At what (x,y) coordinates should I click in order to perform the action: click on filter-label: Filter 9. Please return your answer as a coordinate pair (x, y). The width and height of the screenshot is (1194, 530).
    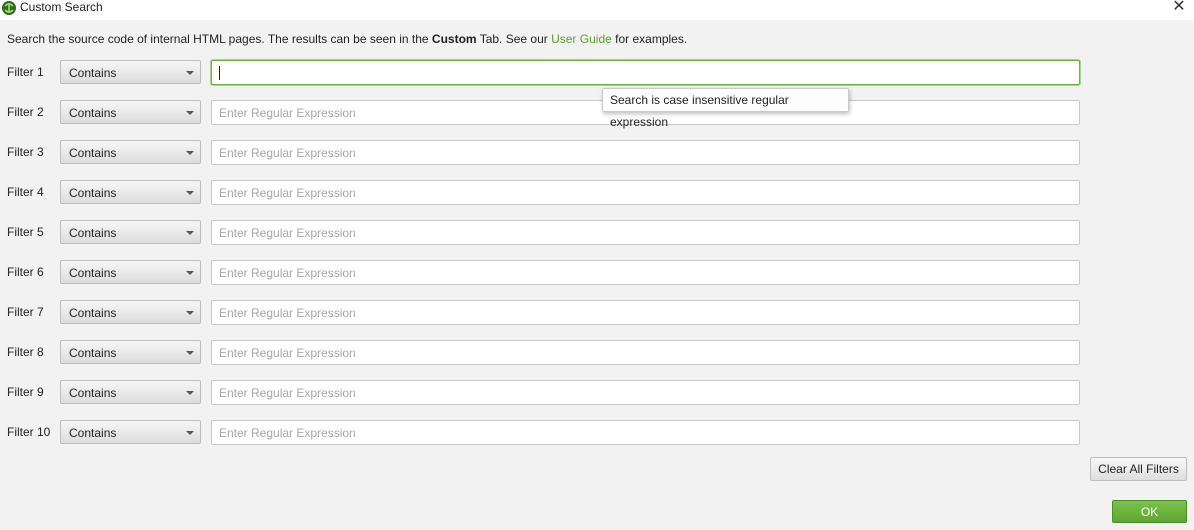
    Looking at the image, I should click on (25, 392).